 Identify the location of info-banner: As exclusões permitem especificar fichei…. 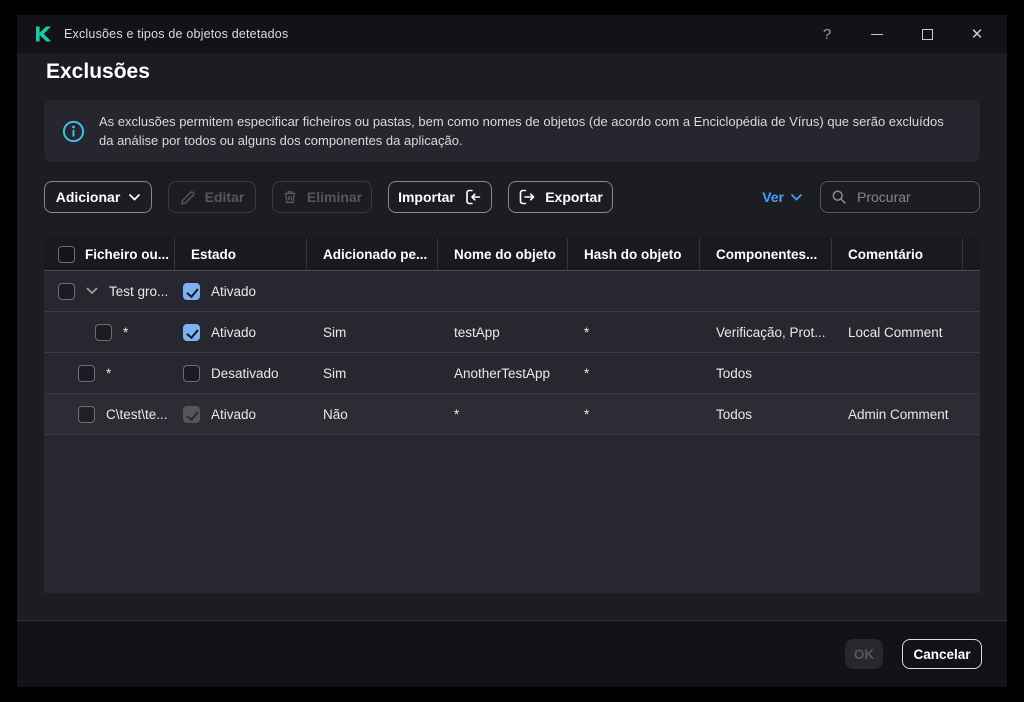
(512, 131).